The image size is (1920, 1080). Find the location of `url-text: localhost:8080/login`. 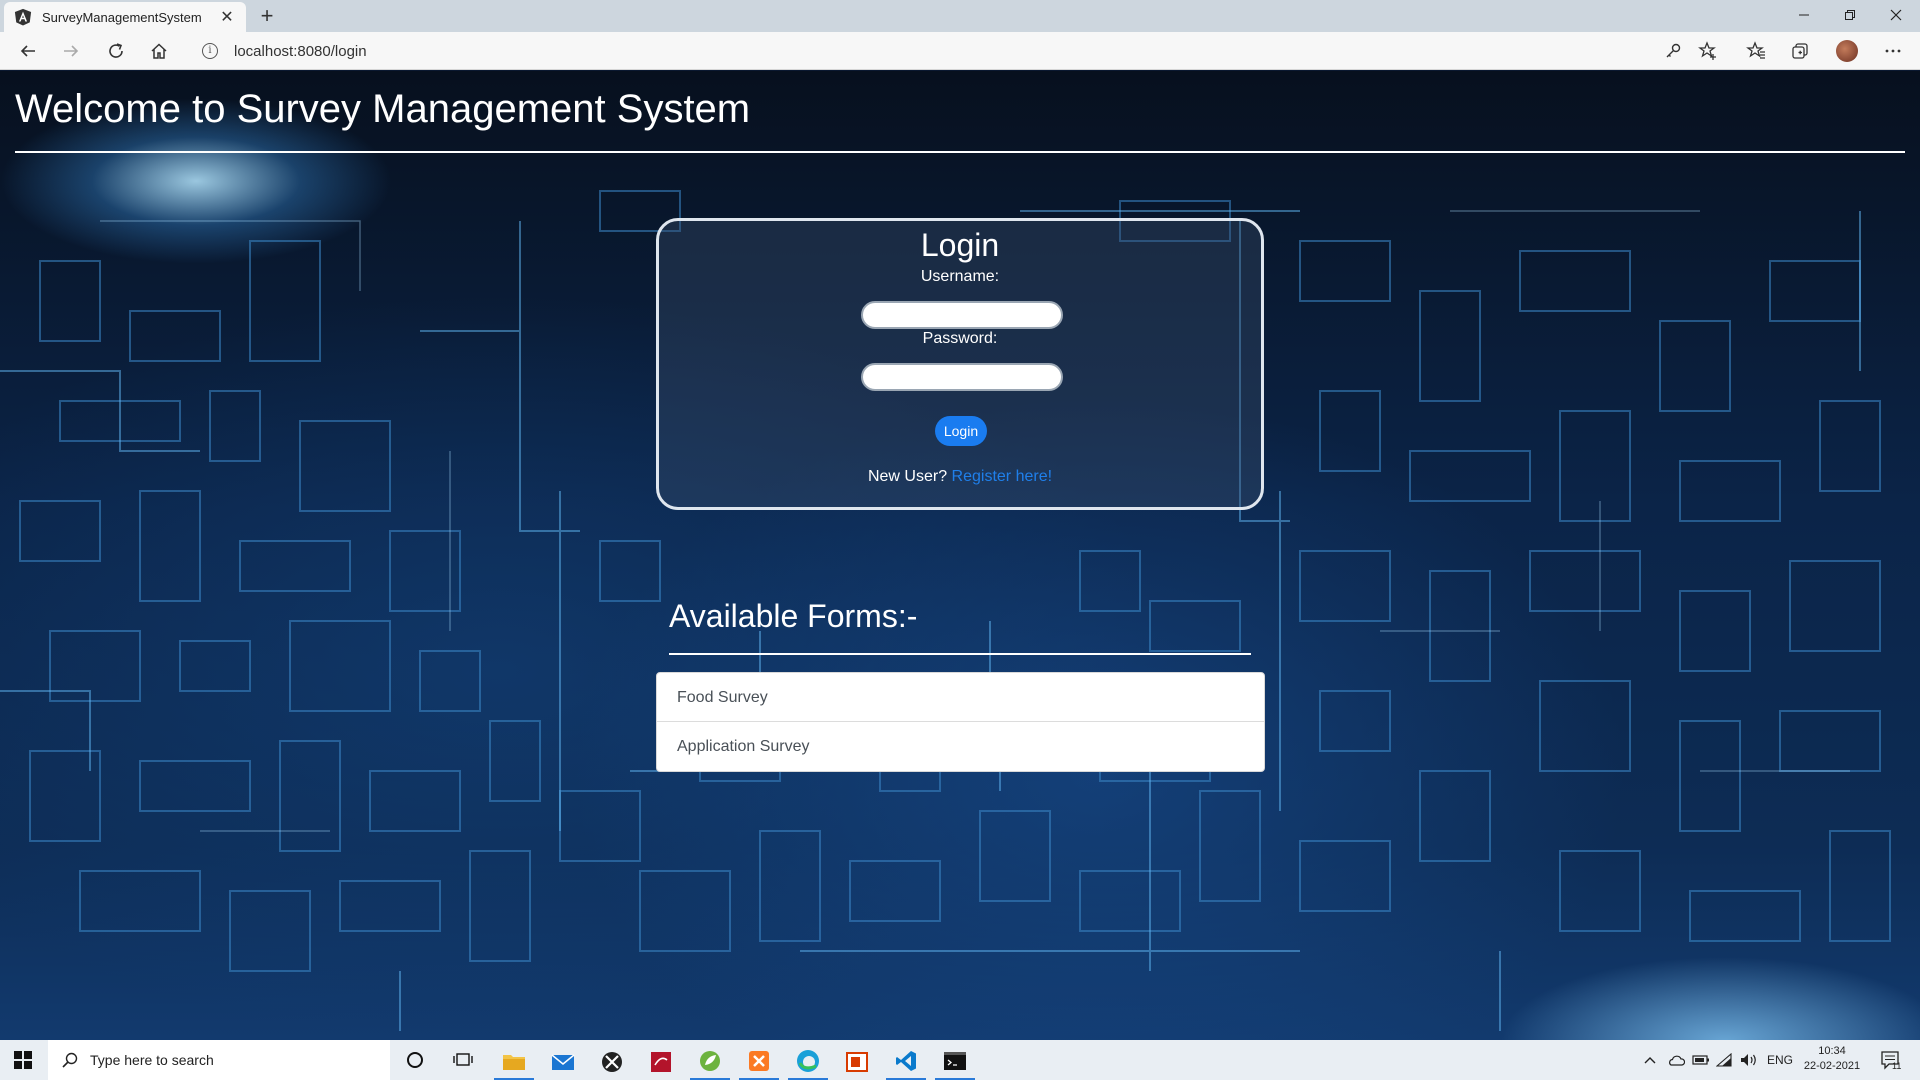

url-text: localhost:8080/login is located at coordinates (300, 51).